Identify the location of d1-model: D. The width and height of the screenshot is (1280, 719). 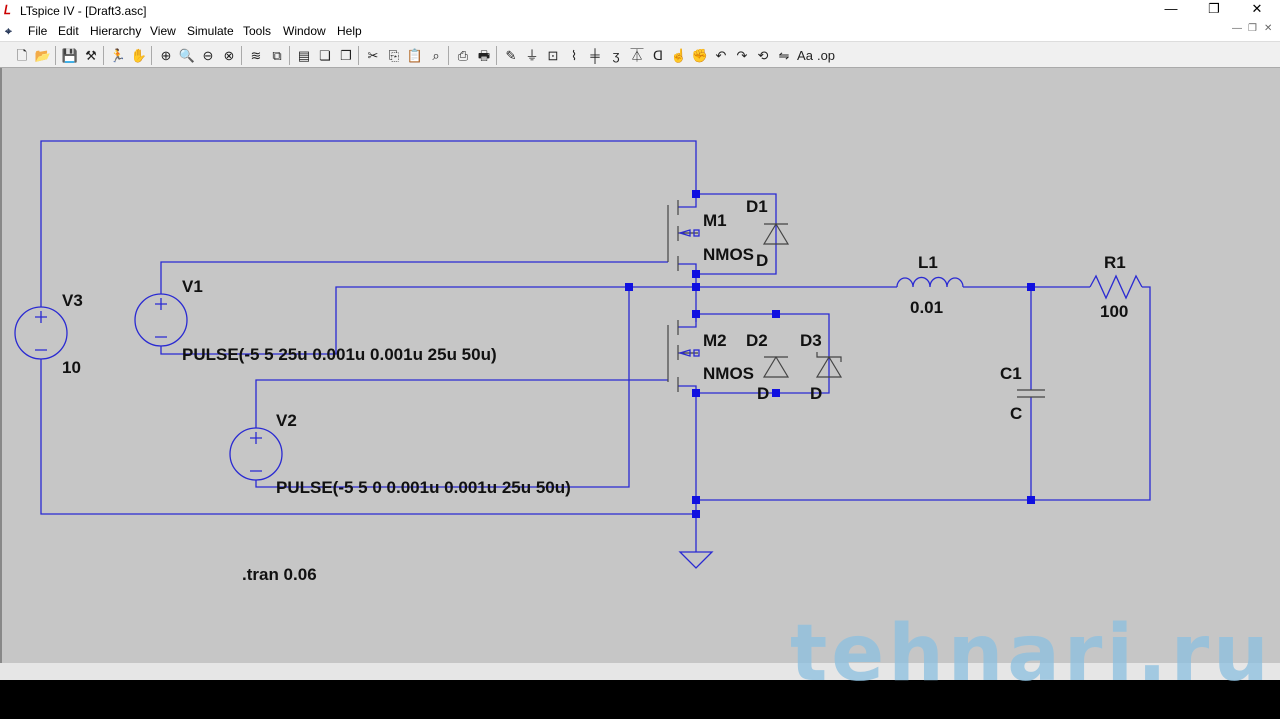
(762, 260).